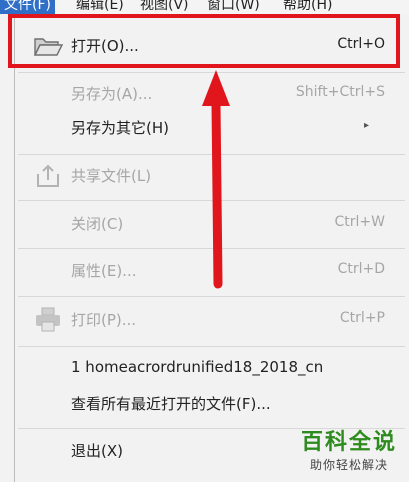 The height and width of the screenshot is (482, 409). I want to click on watermark-title: 百科全说, so click(348, 442).